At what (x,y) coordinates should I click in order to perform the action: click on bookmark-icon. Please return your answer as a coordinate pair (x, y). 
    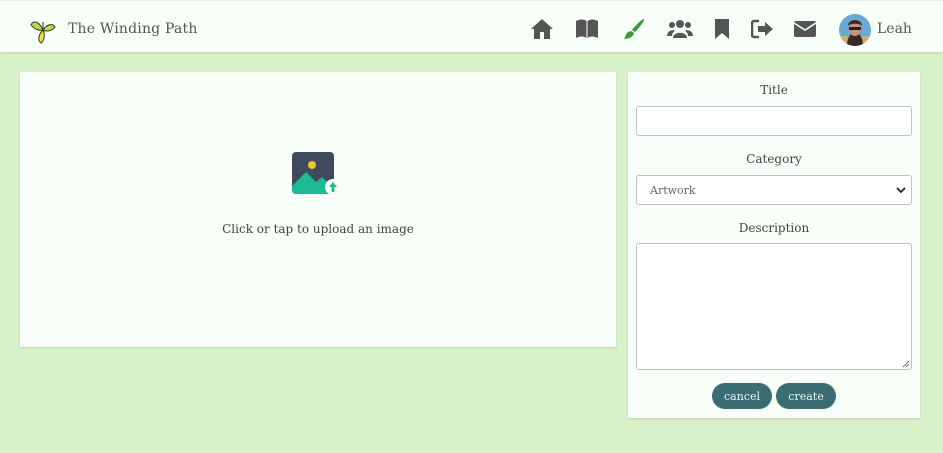
    Looking at the image, I should click on (722, 29).